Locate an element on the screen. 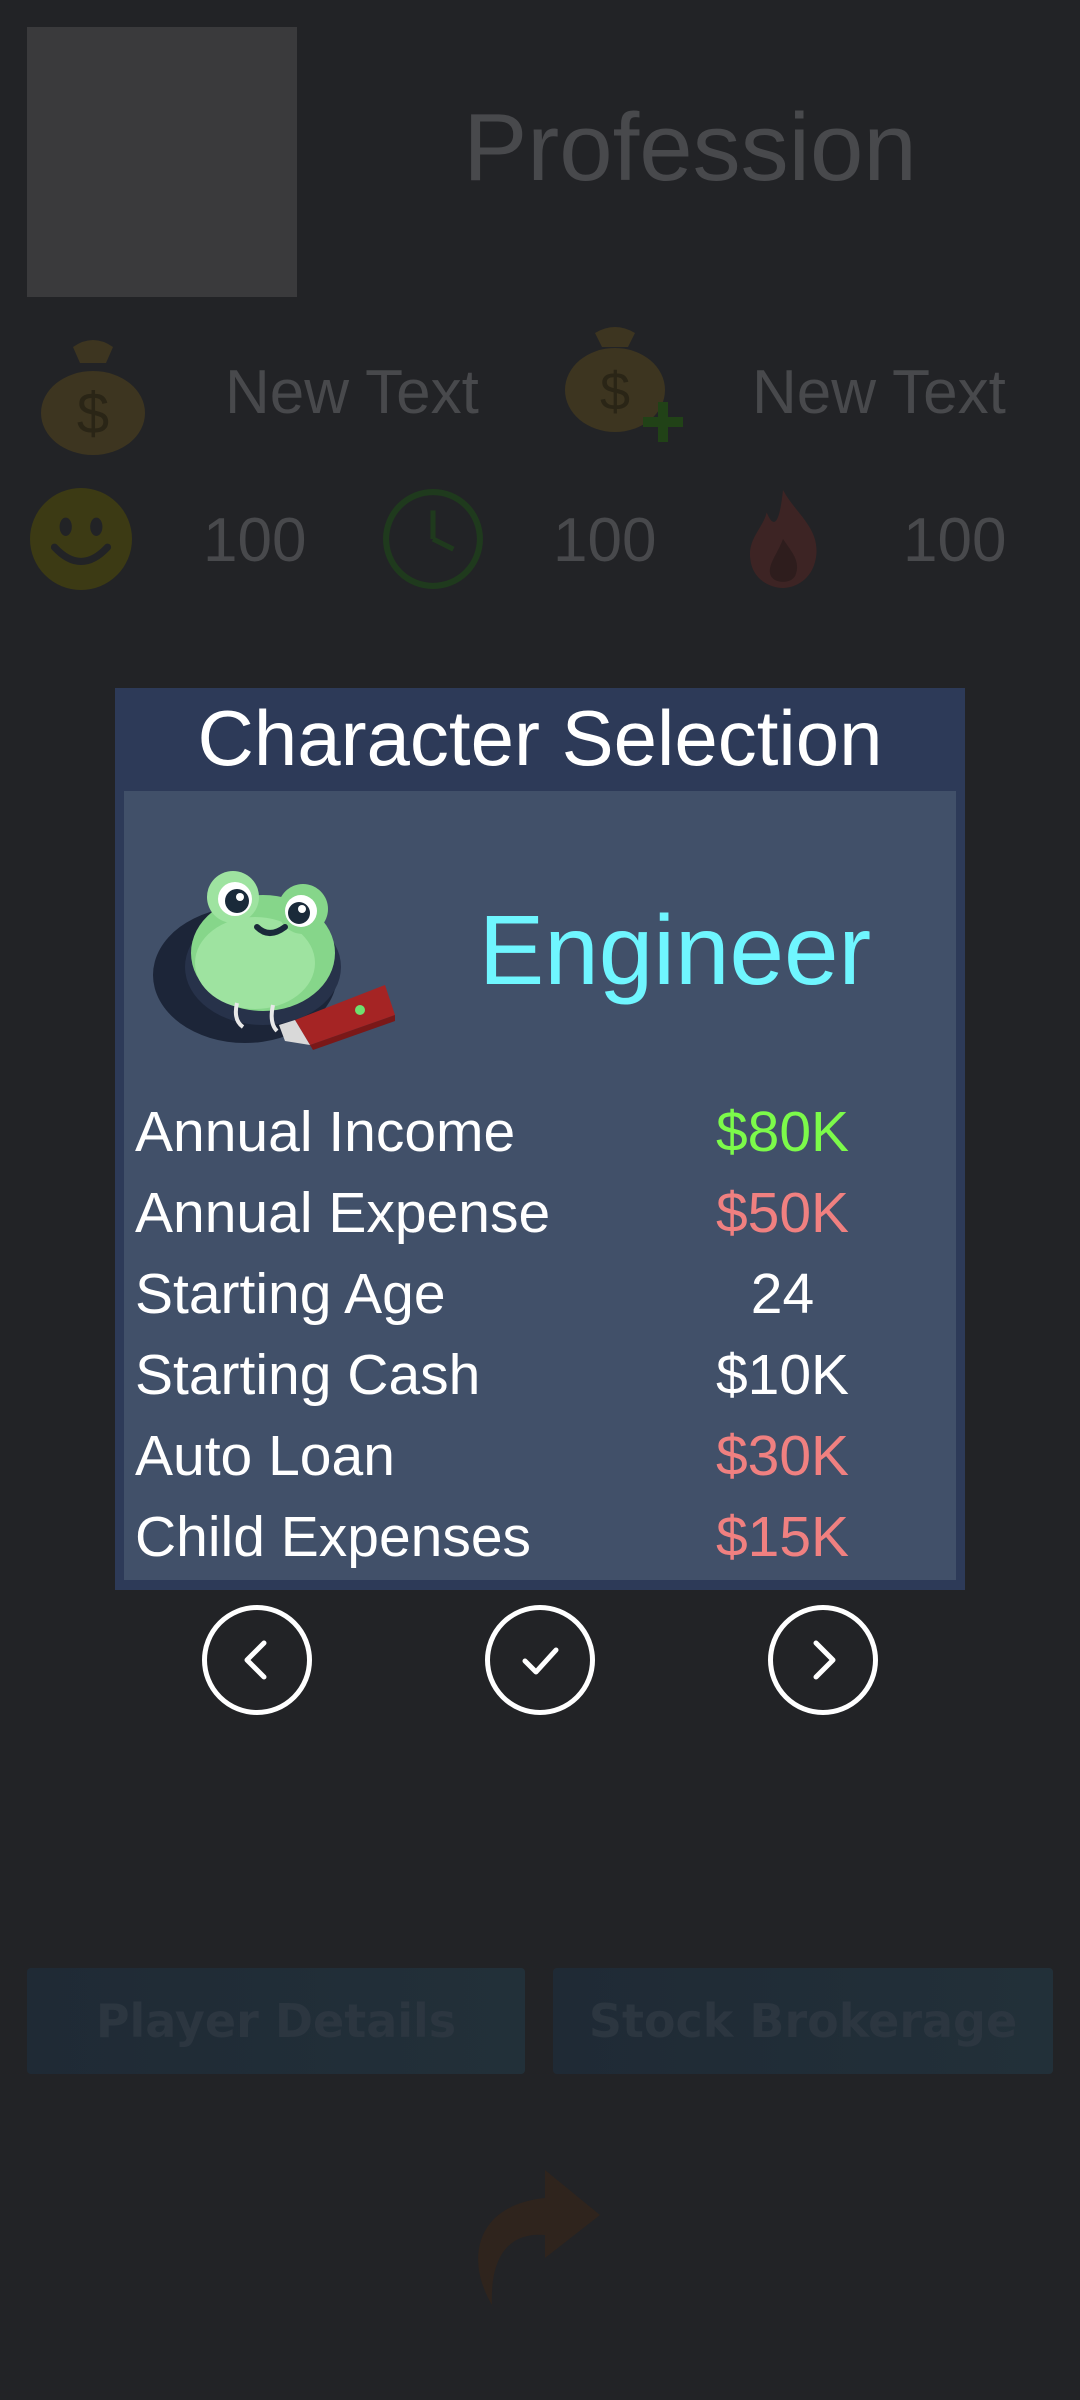 The width and height of the screenshot is (1080, 2400). stock-brokerage-button: Stock Brokerage is located at coordinates (803, 2021).